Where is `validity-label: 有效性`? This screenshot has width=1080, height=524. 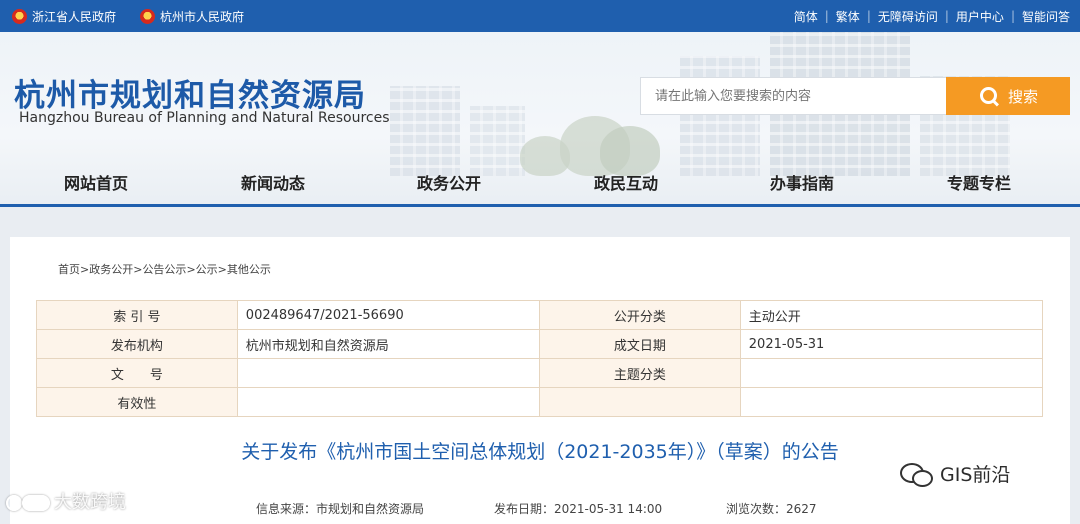
validity-label: 有效性 is located at coordinates (137, 402).